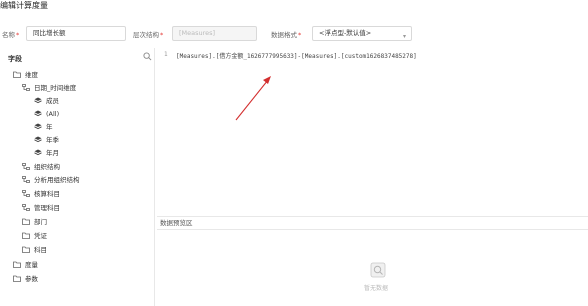 Image resolution: width=588 pixels, height=306 pixels. Describe the element at coordinates (43, 127) in the screenshot. I see `tree-item-year: 年` at that location.